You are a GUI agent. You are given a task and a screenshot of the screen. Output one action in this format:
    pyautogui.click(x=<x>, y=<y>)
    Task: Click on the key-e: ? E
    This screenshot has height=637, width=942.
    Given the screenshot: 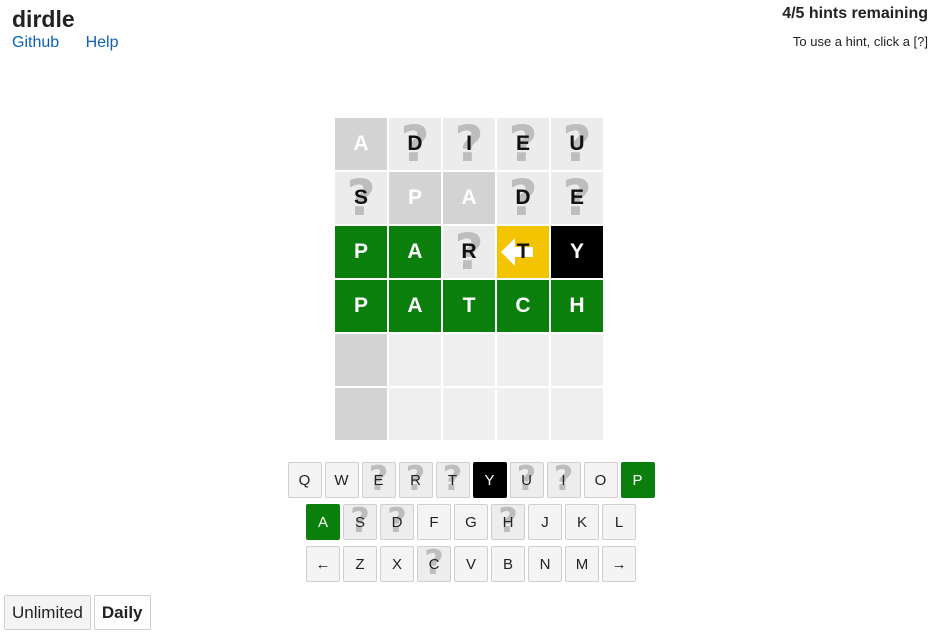 What is the action you would take?
    pyautogui.click(x=378, y=480)
    